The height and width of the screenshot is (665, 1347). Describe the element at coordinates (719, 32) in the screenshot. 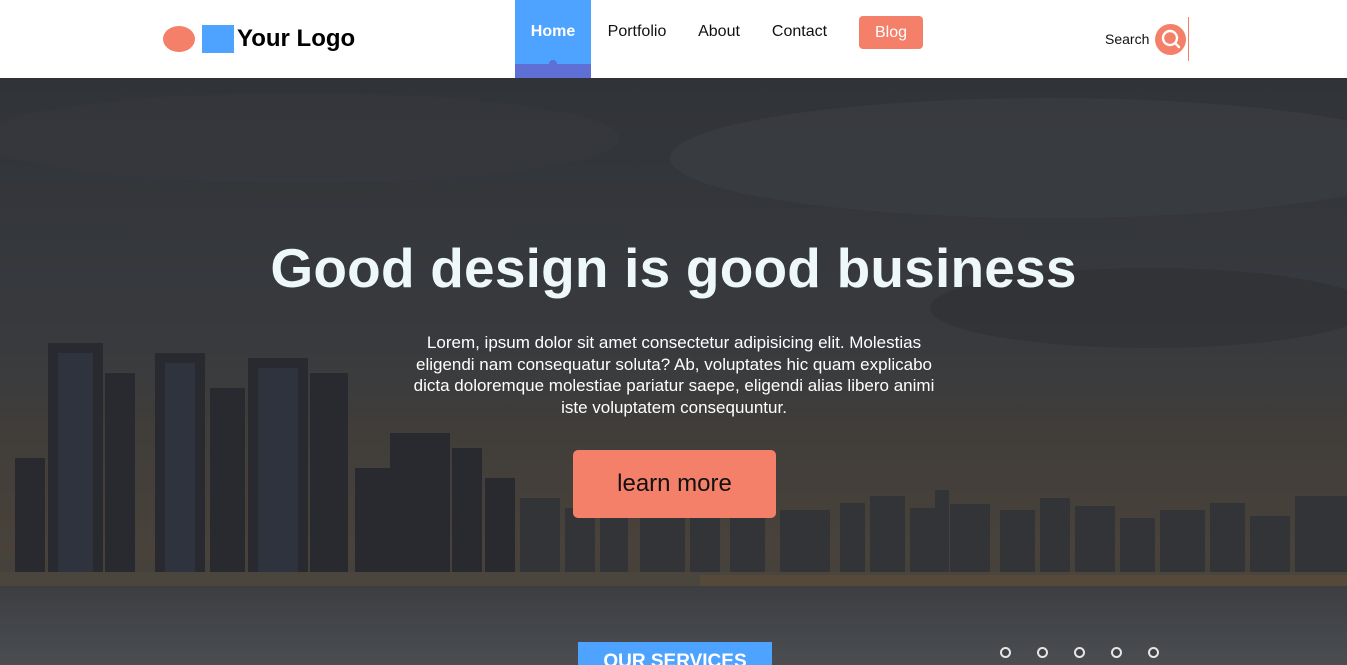

I see `nav-item-about: About` at that location.